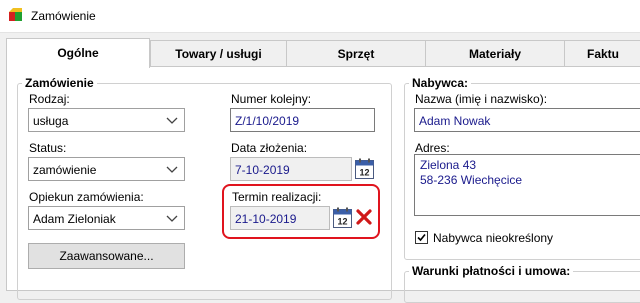 The height and width of the screenshot is (303, 640). Describe the element at coordinates (266, 219) in the screenshot. I see `deadline-field-value: 21-10-2019` at that location.